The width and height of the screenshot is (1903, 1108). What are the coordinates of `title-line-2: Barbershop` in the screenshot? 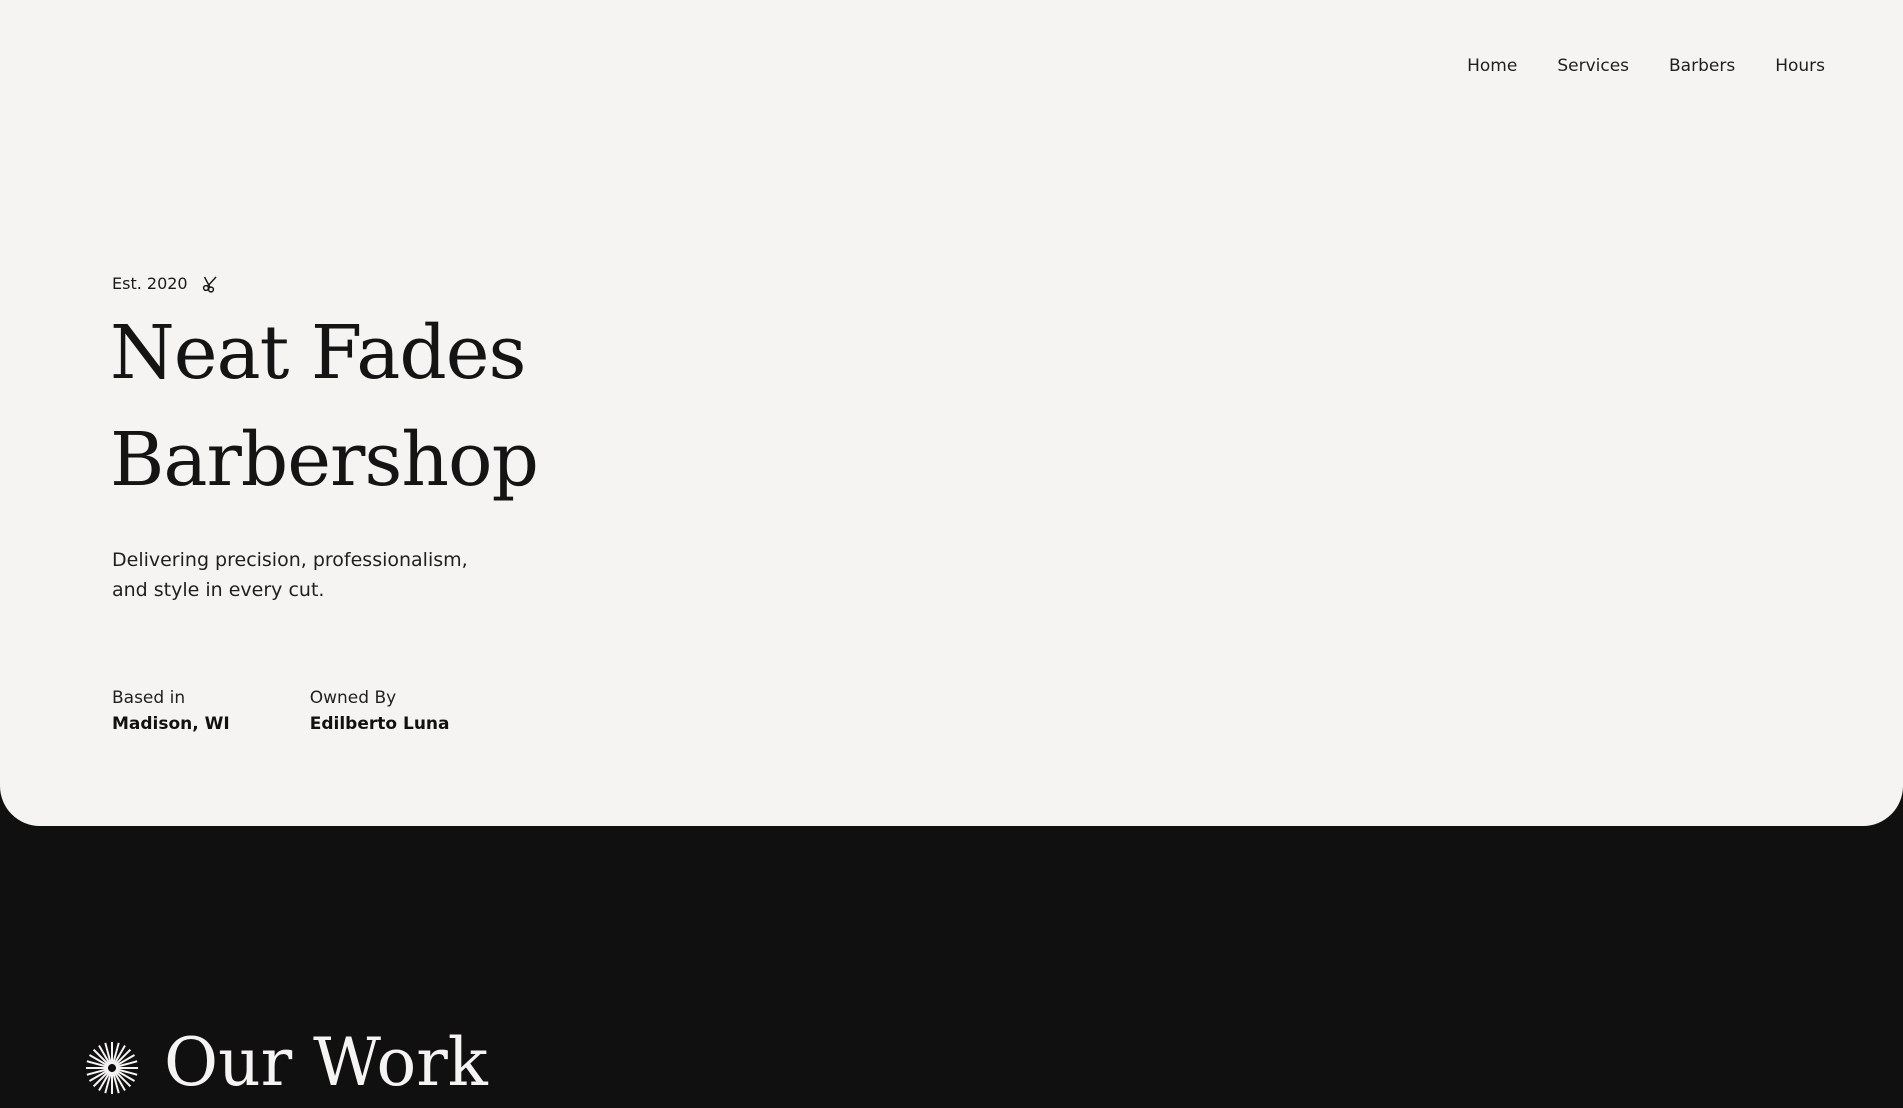 It's located at (324, 460).